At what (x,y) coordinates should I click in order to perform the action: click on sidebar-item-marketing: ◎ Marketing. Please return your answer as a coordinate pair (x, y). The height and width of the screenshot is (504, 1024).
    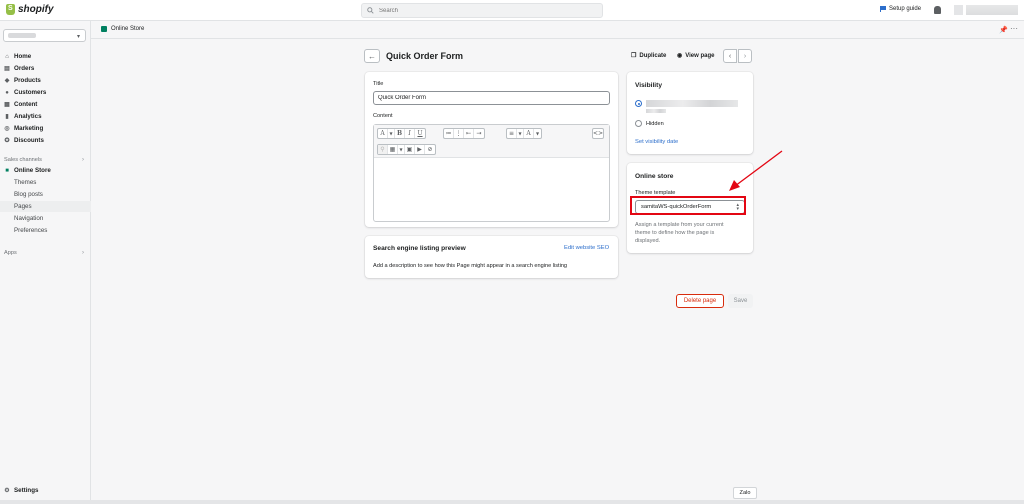
    Looking at the image, I should click on (45, 128).